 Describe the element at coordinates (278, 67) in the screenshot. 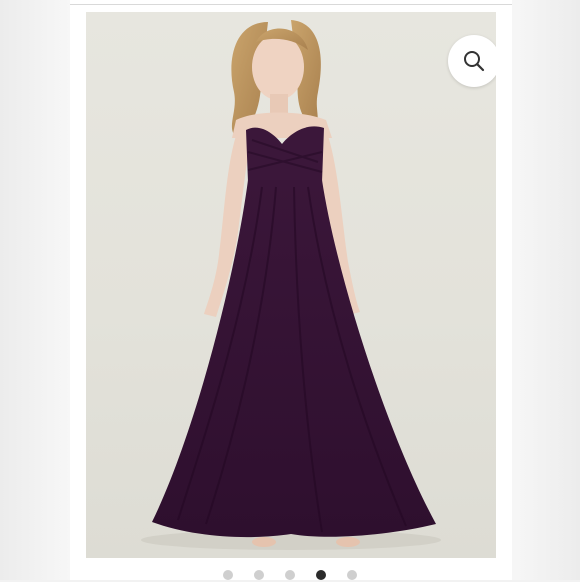

I see `face` at that location.